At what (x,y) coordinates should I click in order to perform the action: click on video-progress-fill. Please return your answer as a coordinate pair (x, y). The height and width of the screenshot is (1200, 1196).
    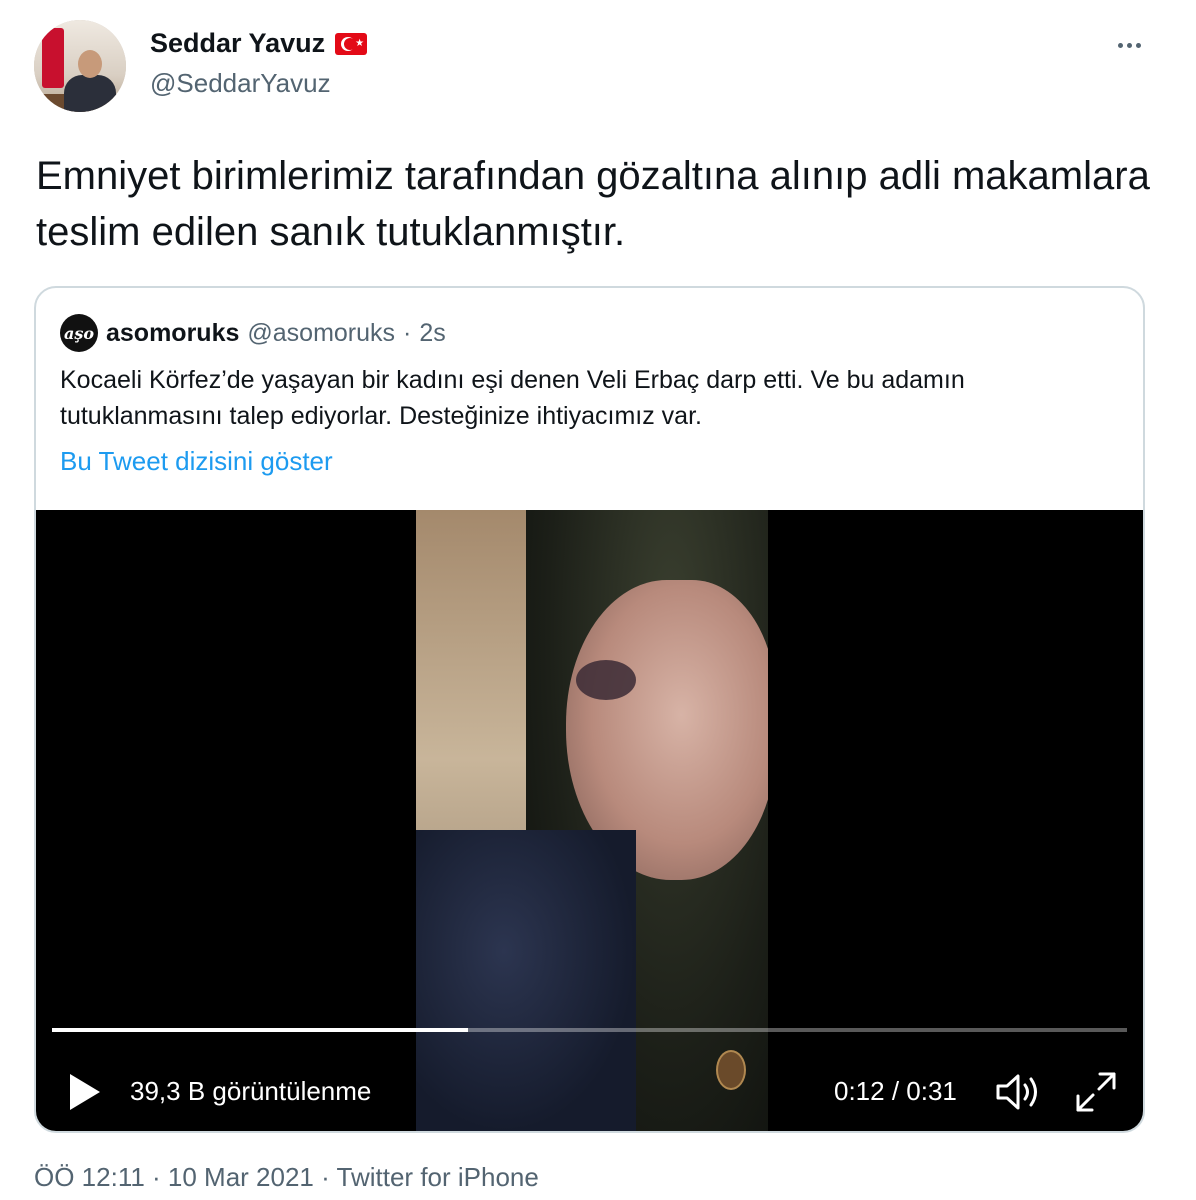
    Looking at the image, I should click on (260, 1030).